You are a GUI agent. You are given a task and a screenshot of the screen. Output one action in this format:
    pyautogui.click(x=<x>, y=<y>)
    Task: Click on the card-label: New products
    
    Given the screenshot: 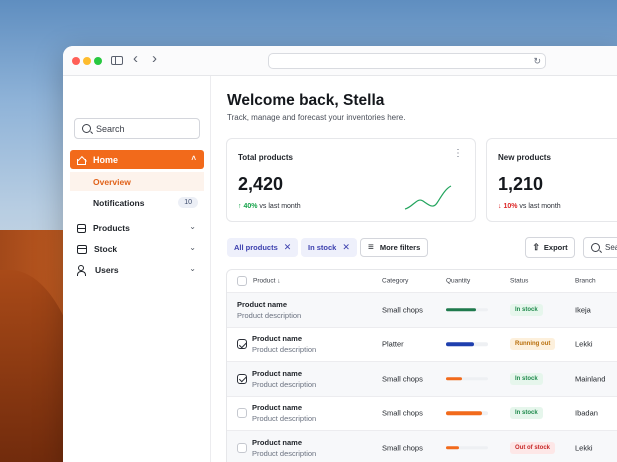 What is the action you would take?
    pyautogui.click(x=524, y=157)
    